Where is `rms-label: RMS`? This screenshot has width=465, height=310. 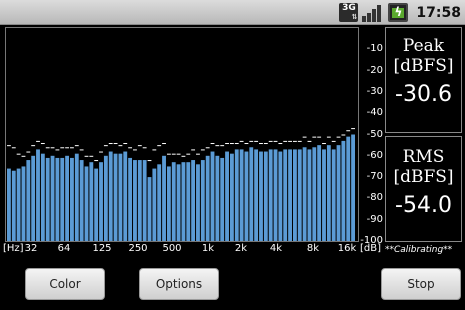
rms-label: RMS is located at coordinates (423, 157).